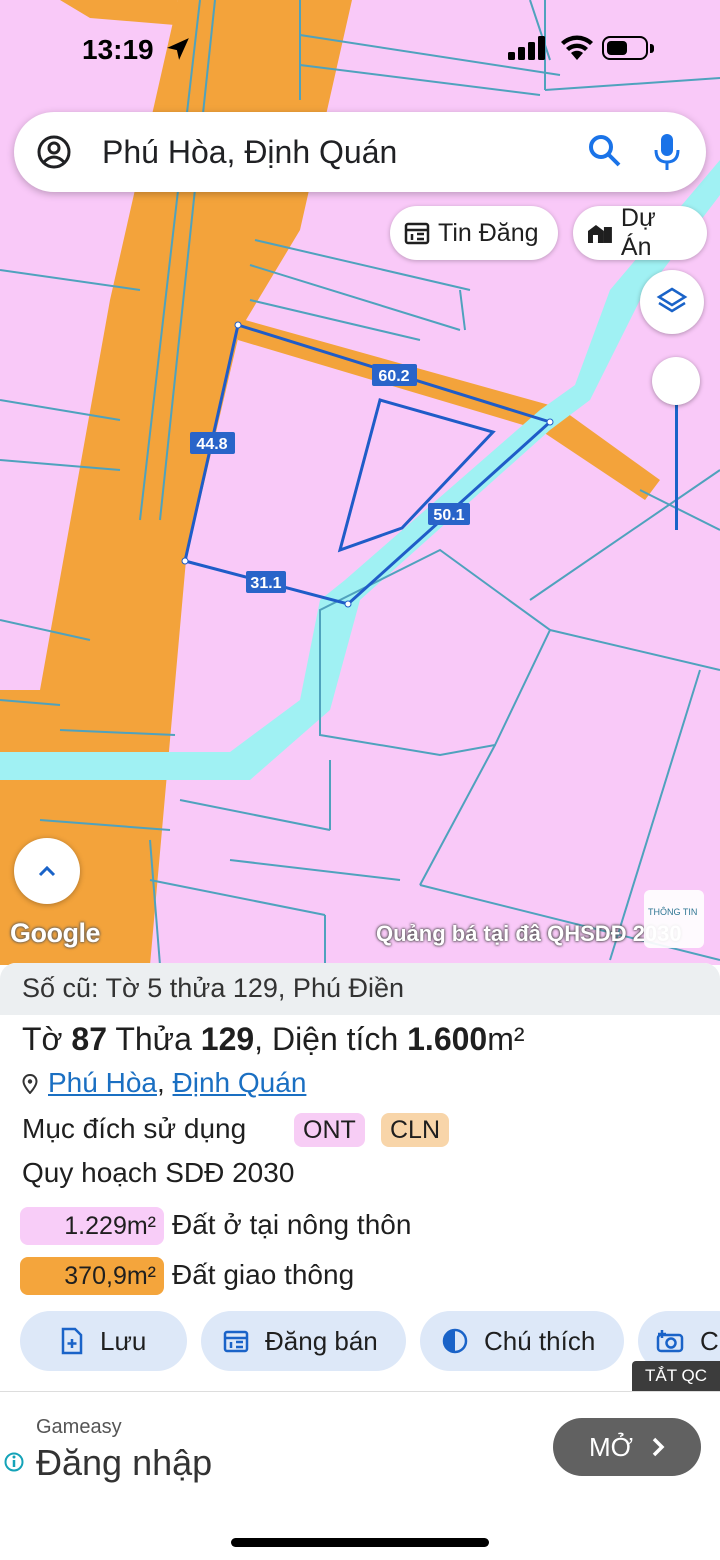 This screenshot has width=720, height=1560. Describe the element at coordinates (92, 1276) in the screenshot. I see `area-transport-value: 370,9m²` at that location.